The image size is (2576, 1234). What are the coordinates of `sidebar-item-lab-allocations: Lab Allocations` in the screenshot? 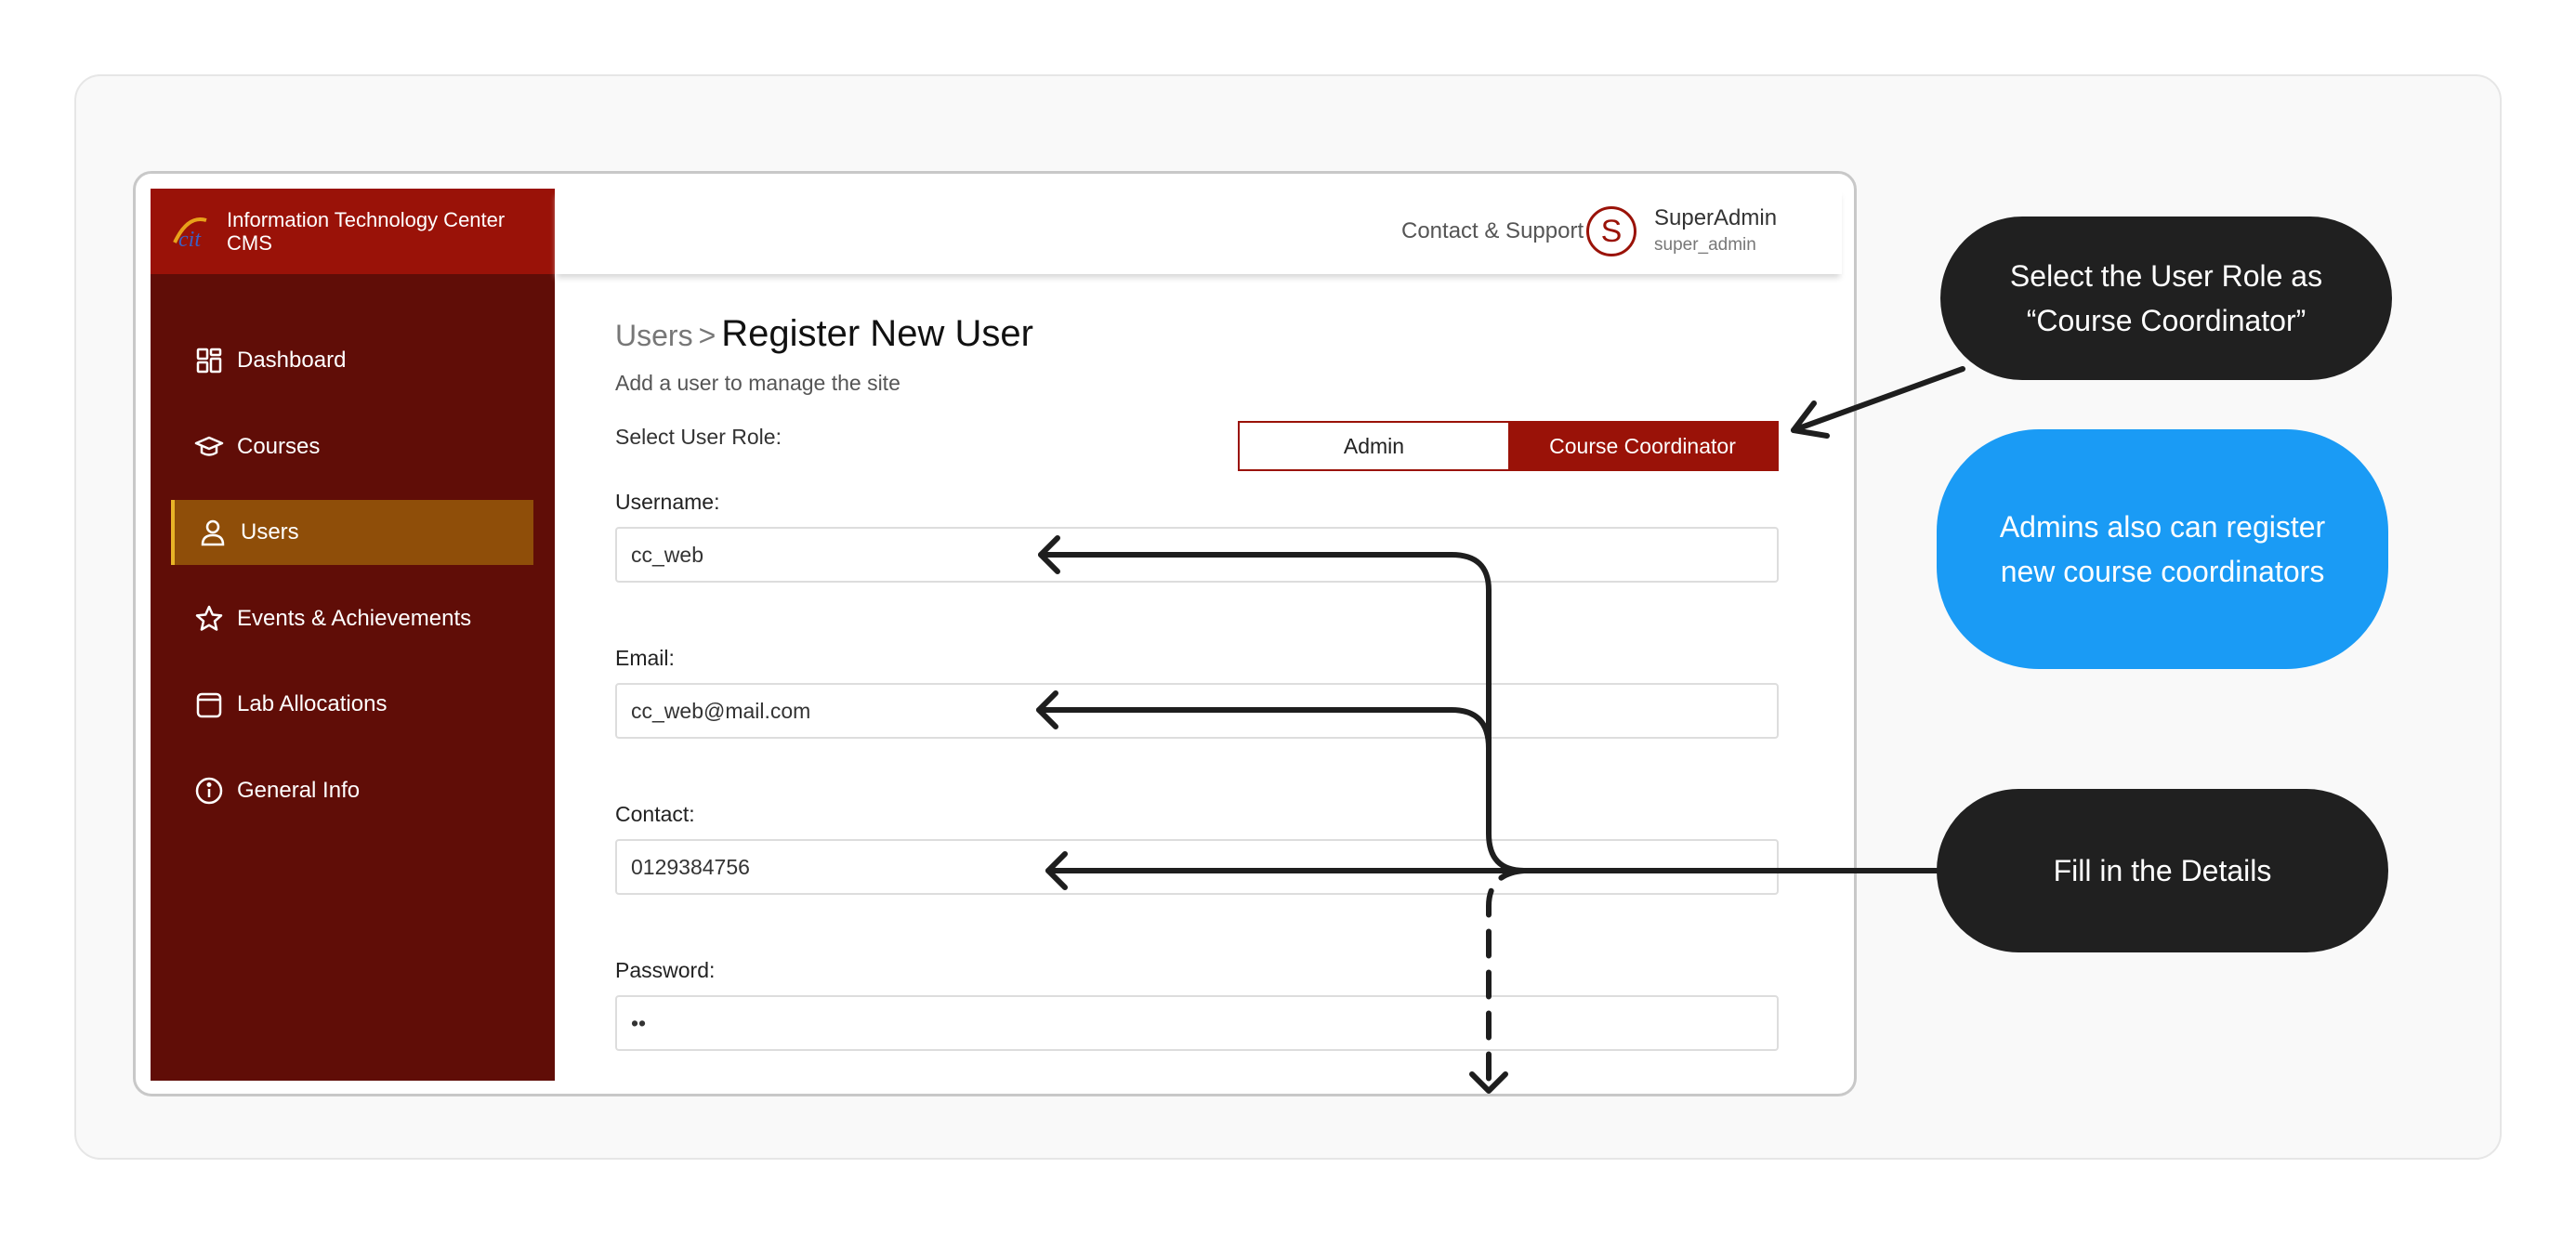 It's located at (352, 704).